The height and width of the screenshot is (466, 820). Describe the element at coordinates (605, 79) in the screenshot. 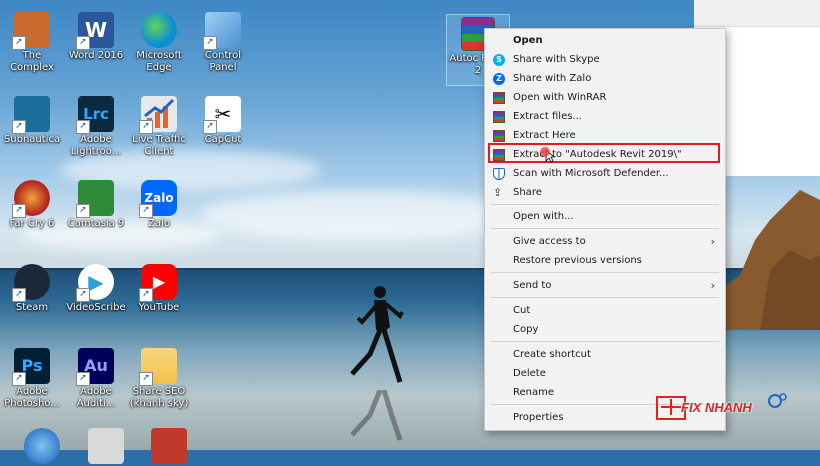

I see `menu-item-share-with-zalo: Z Share with Zalo` at that location.